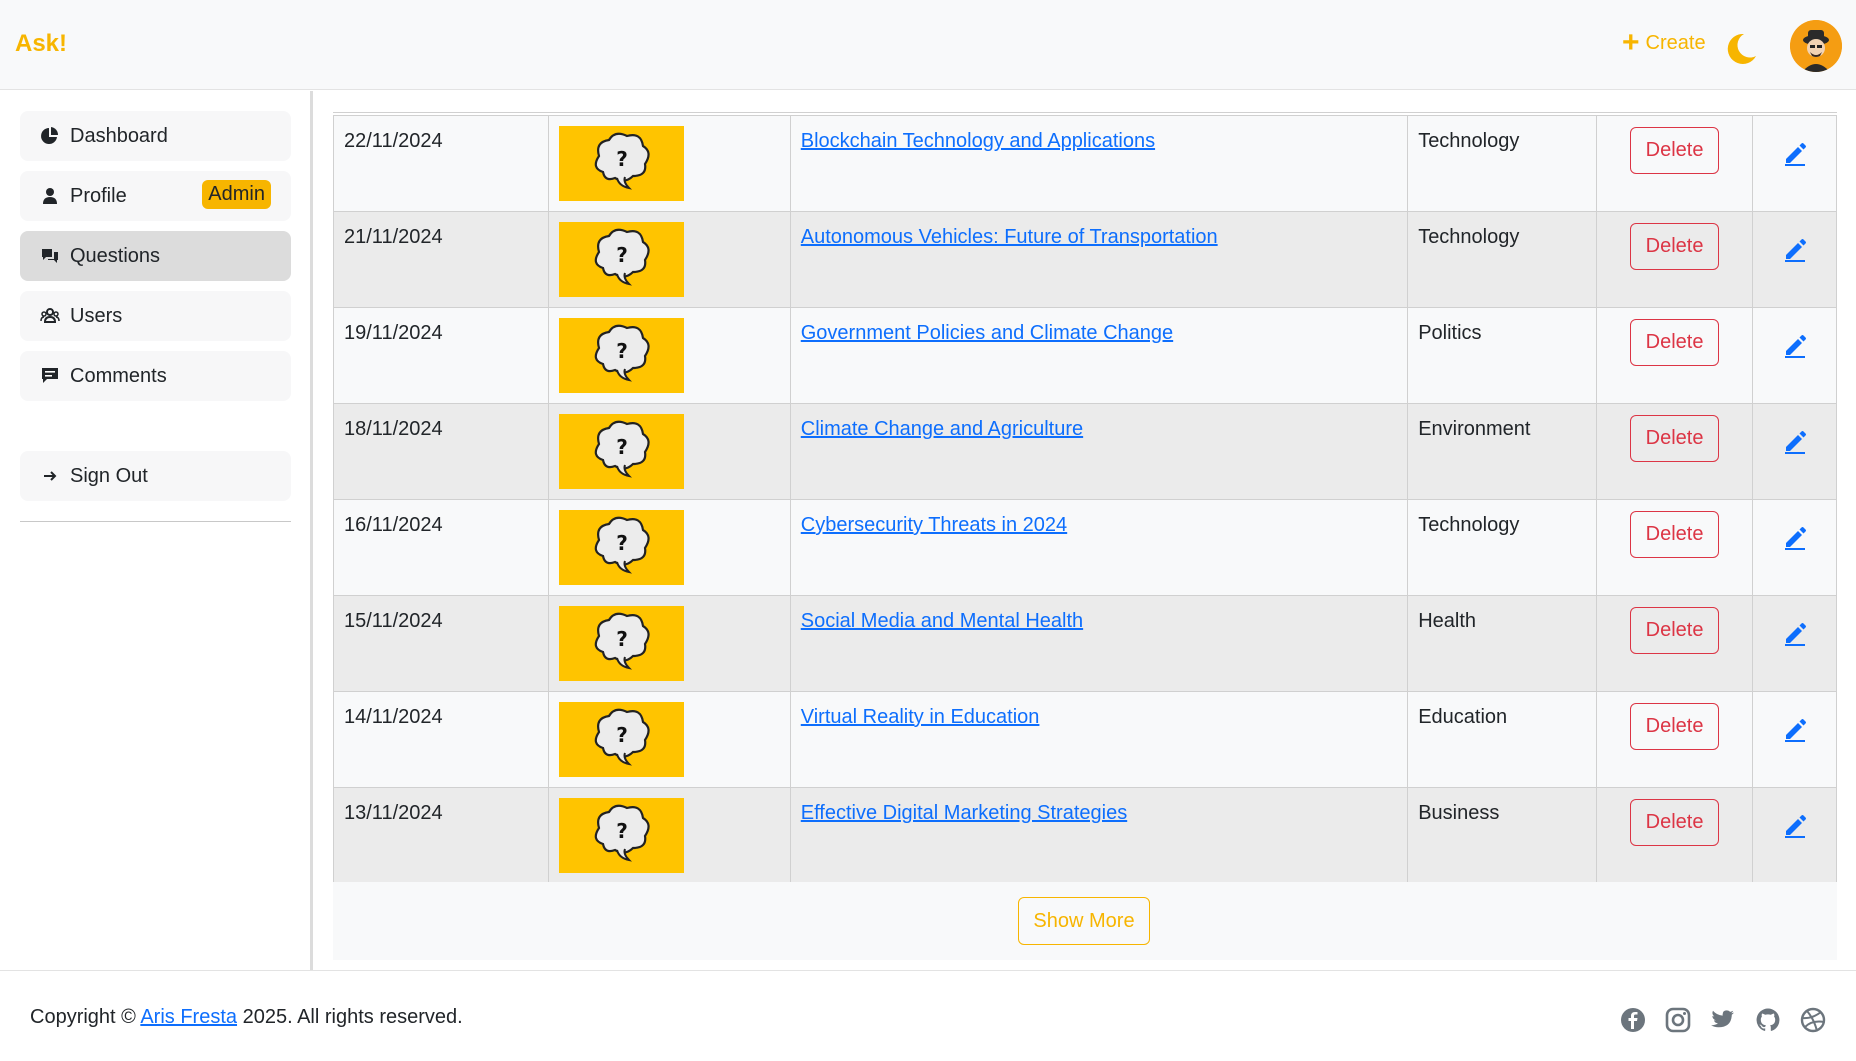 The height and width of the screenshot is (1061, 1856). What do you see at coordinates (1816, 46) in the screenshot?
I see `avatar` at bounding box center [1816, 46].